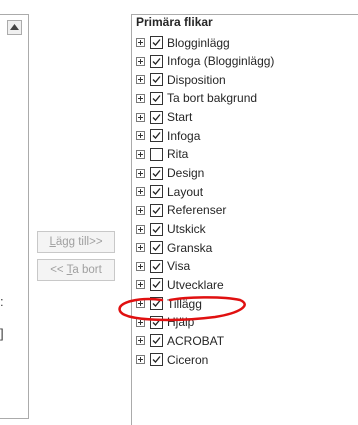 The image size is (358, 425). What do you see at coordinates (165, 322) in the screenshot?
I see `tab-item: Hjälp` at bounding box center [165, 322].